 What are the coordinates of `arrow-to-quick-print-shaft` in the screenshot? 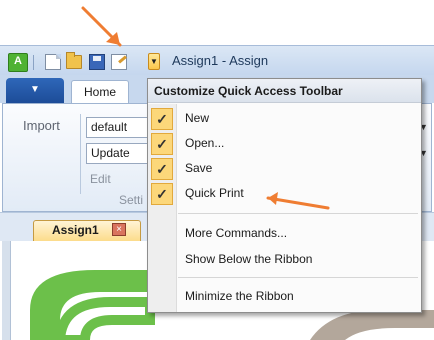 It's located at (298, 203).